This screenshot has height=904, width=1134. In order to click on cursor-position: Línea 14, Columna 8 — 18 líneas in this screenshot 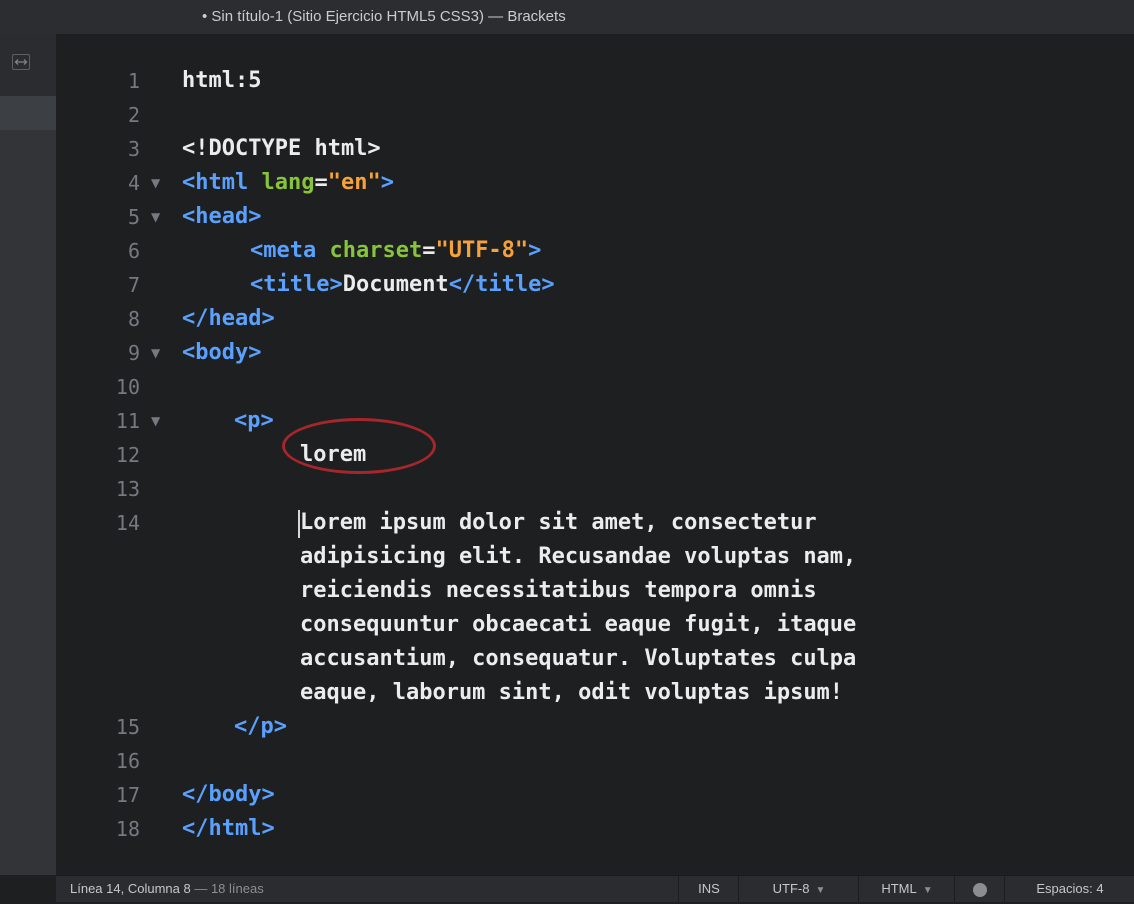, I will do `click(167, 888)`.